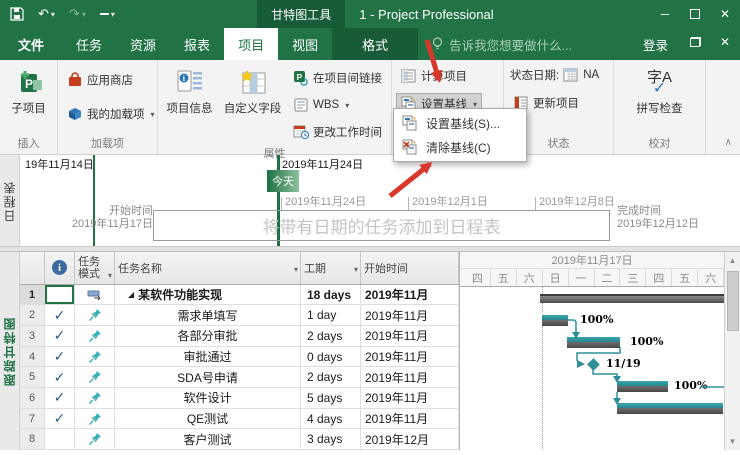 This screenshot has width=740, height=455. What do you see at coordinates (10, 200) in the screenshot?
I see `timeline-sidebar: 日程表` at bounding box center [10, 200].